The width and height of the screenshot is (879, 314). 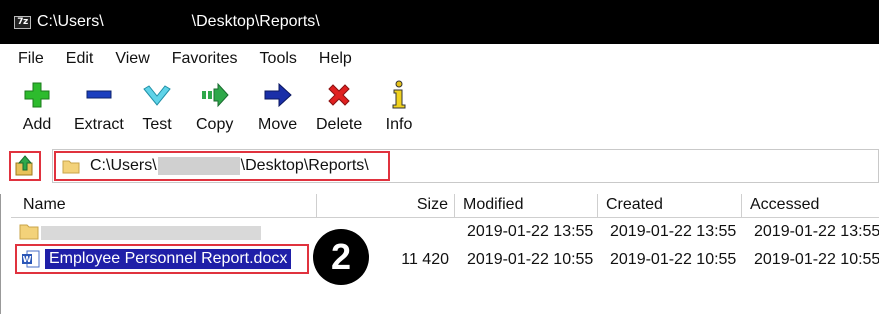 I want to click on delete-label: Delete, so click(x=339, y=124).